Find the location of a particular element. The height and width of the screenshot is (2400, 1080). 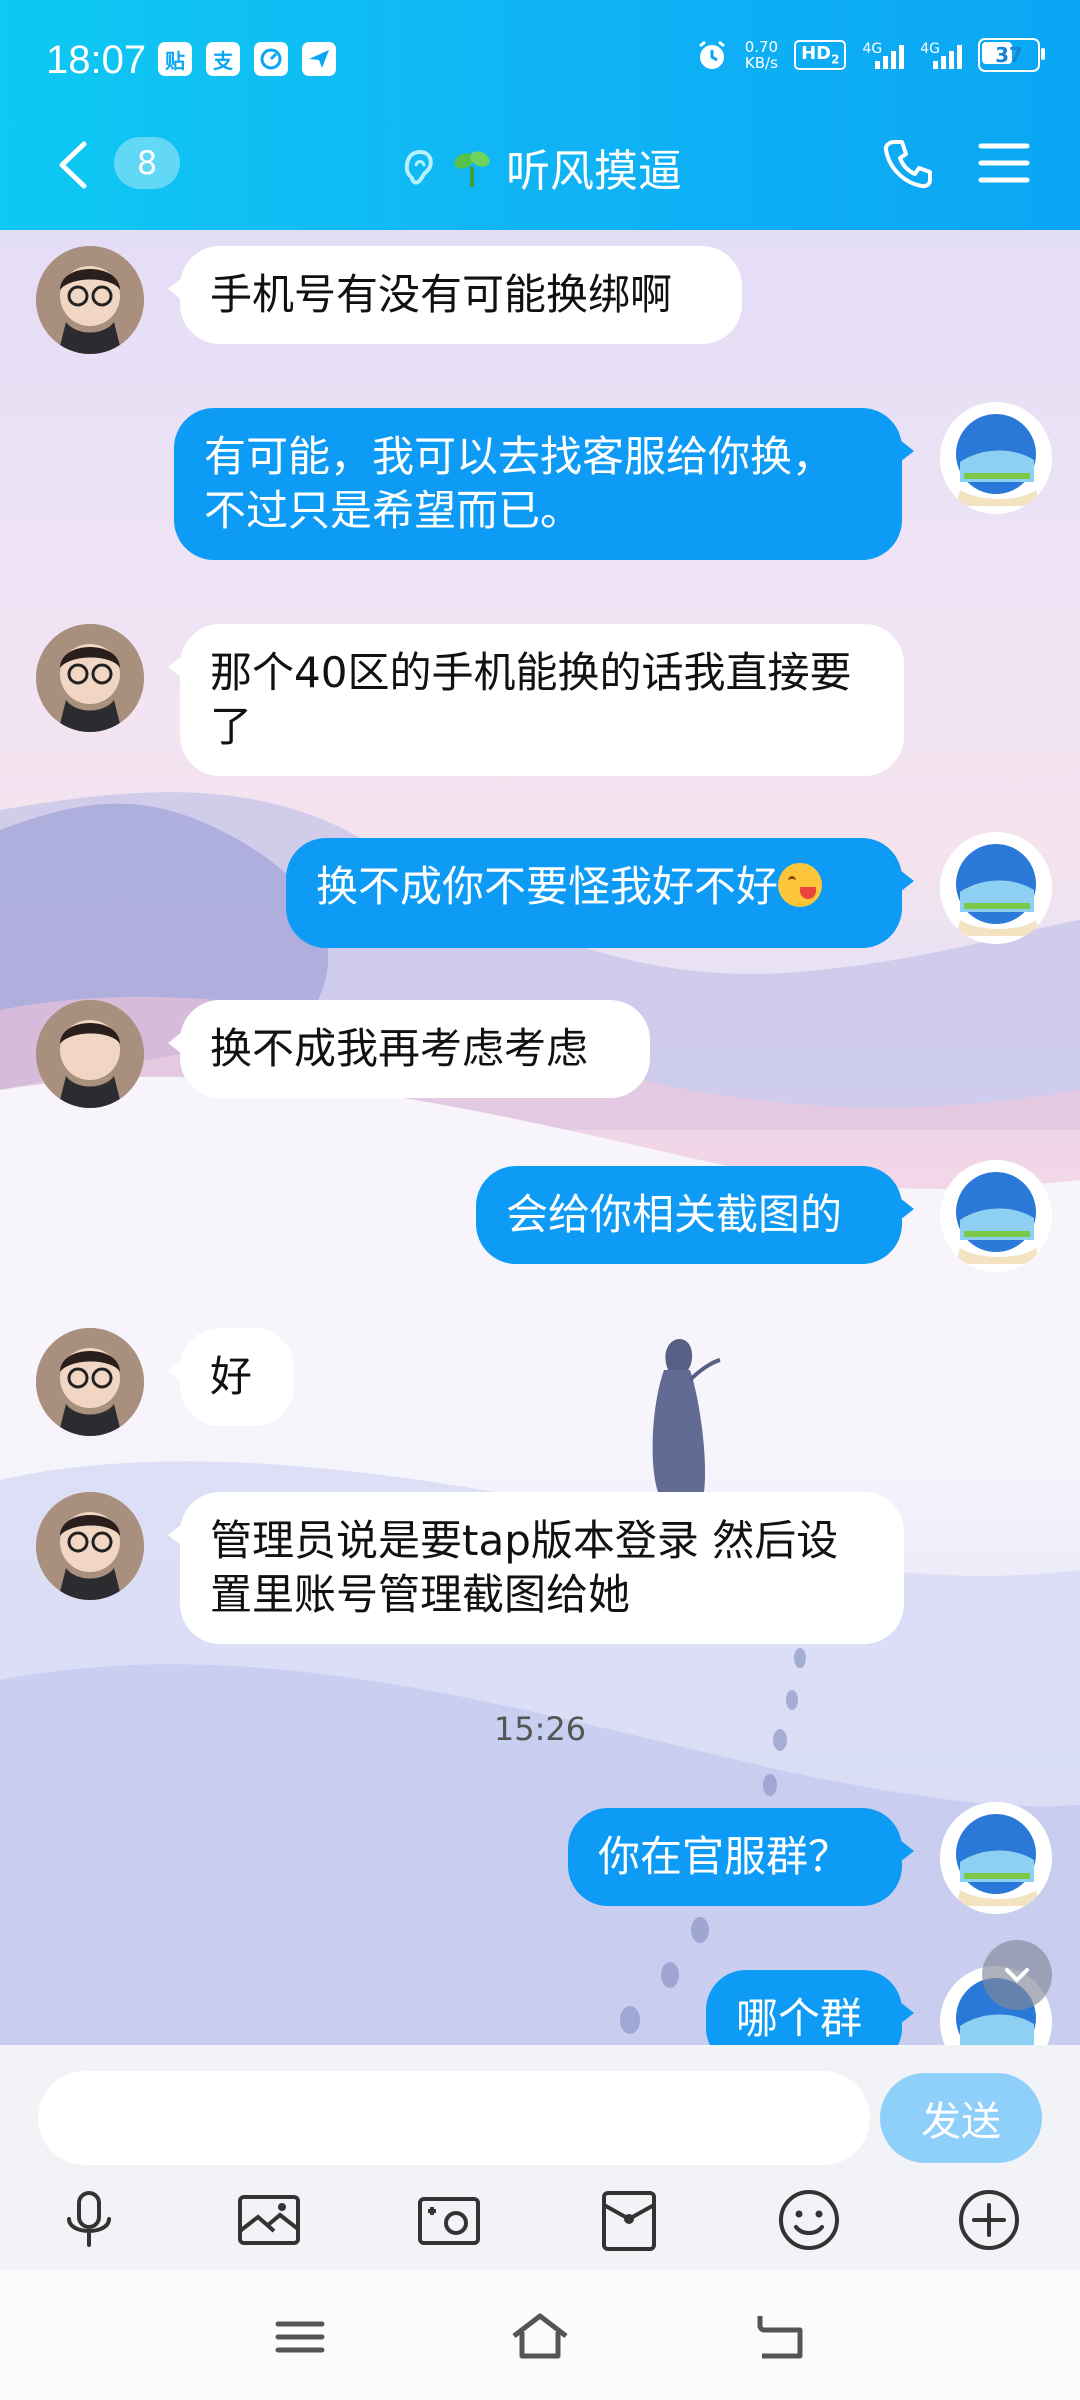

back-nav-icon is located at coordinates (780, 2337).